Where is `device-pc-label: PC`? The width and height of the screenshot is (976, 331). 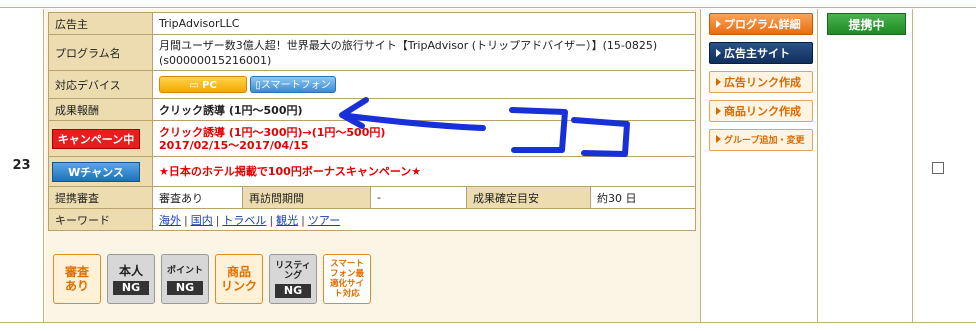
device-pc-label: PC is located at coordinates (209, 85).